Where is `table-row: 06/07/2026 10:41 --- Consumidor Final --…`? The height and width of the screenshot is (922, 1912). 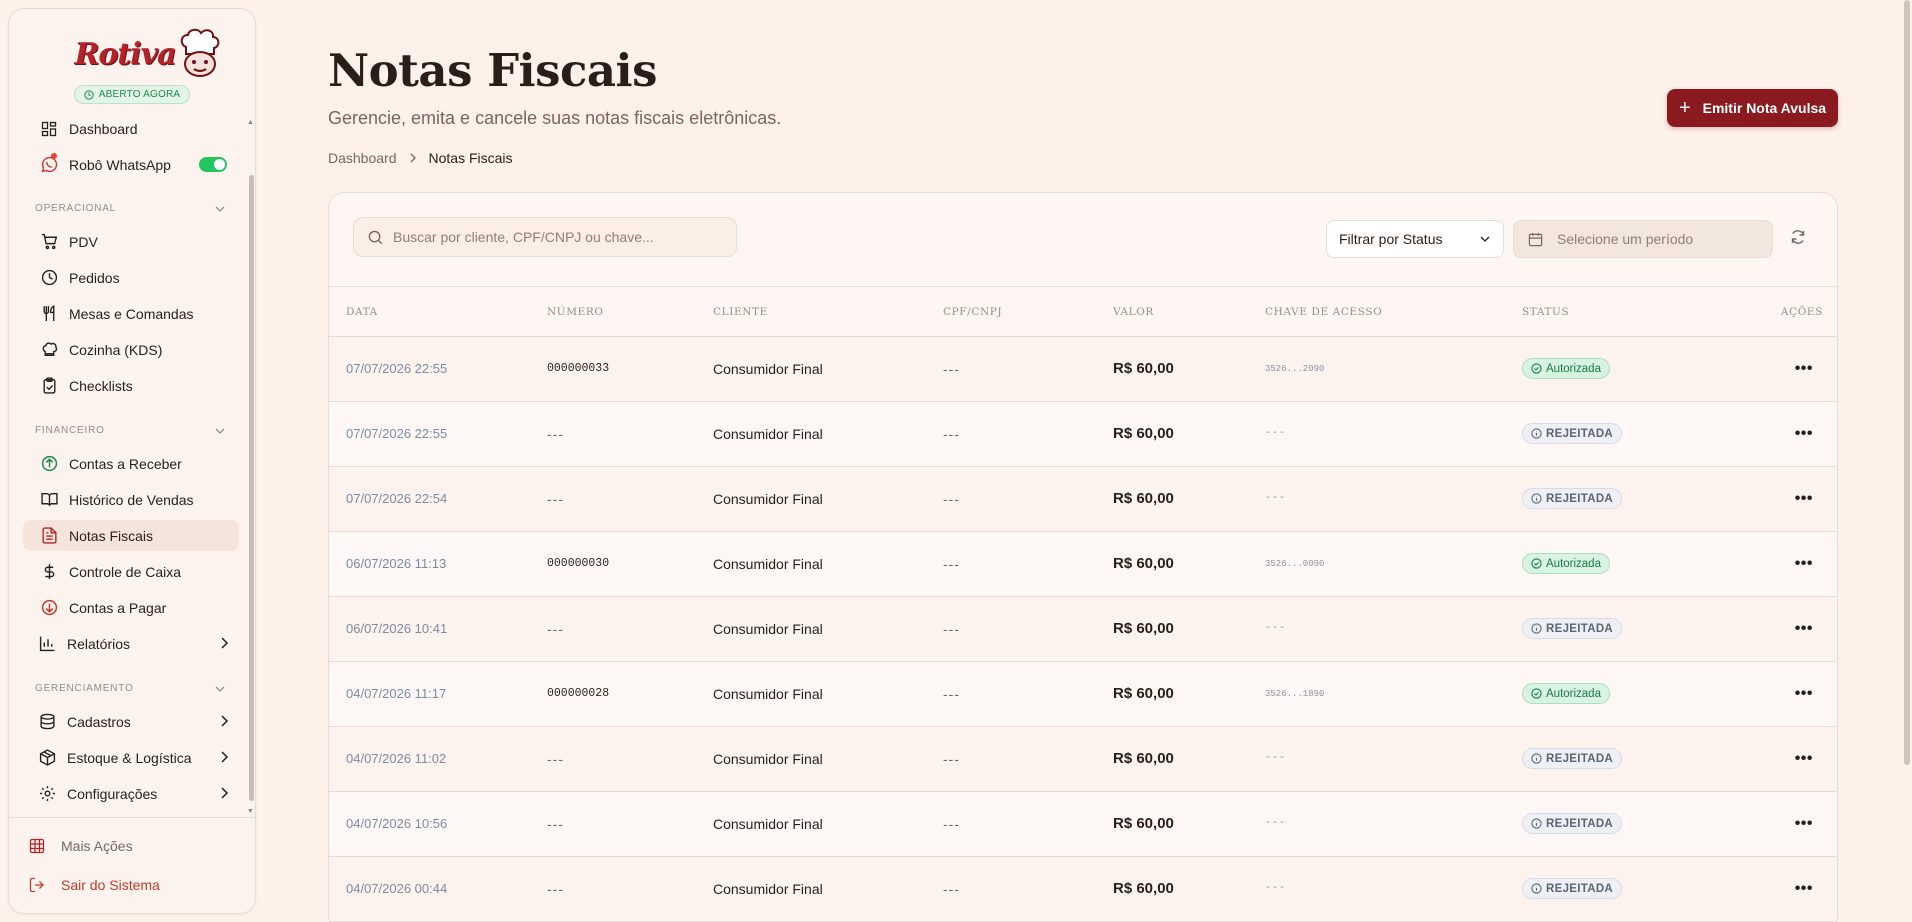
table-row: 06/07/2026 10:41 --- Consumidor Final --… is located at coordinates (1083, 628).